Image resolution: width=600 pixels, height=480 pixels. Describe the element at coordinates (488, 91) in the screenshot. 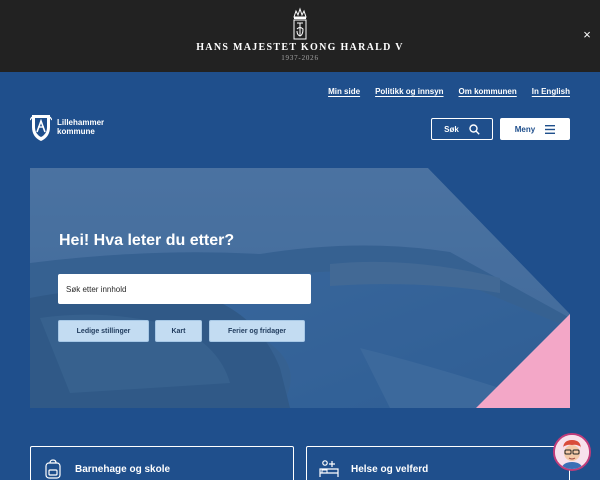

I see `link-om-kommunen: Om kommunen` at that location.